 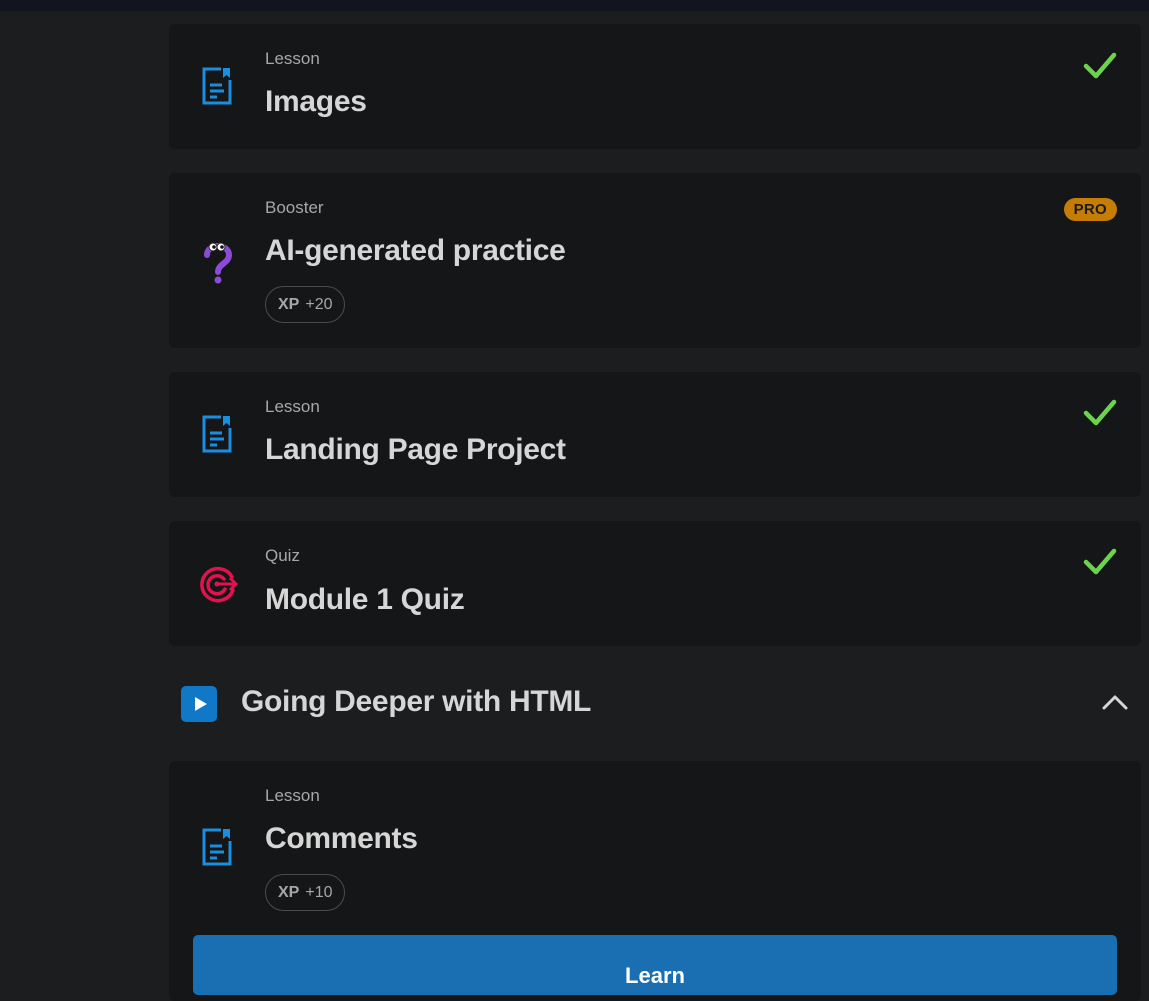 I want to click on item-title: Comments, so click(x=341, y=838).